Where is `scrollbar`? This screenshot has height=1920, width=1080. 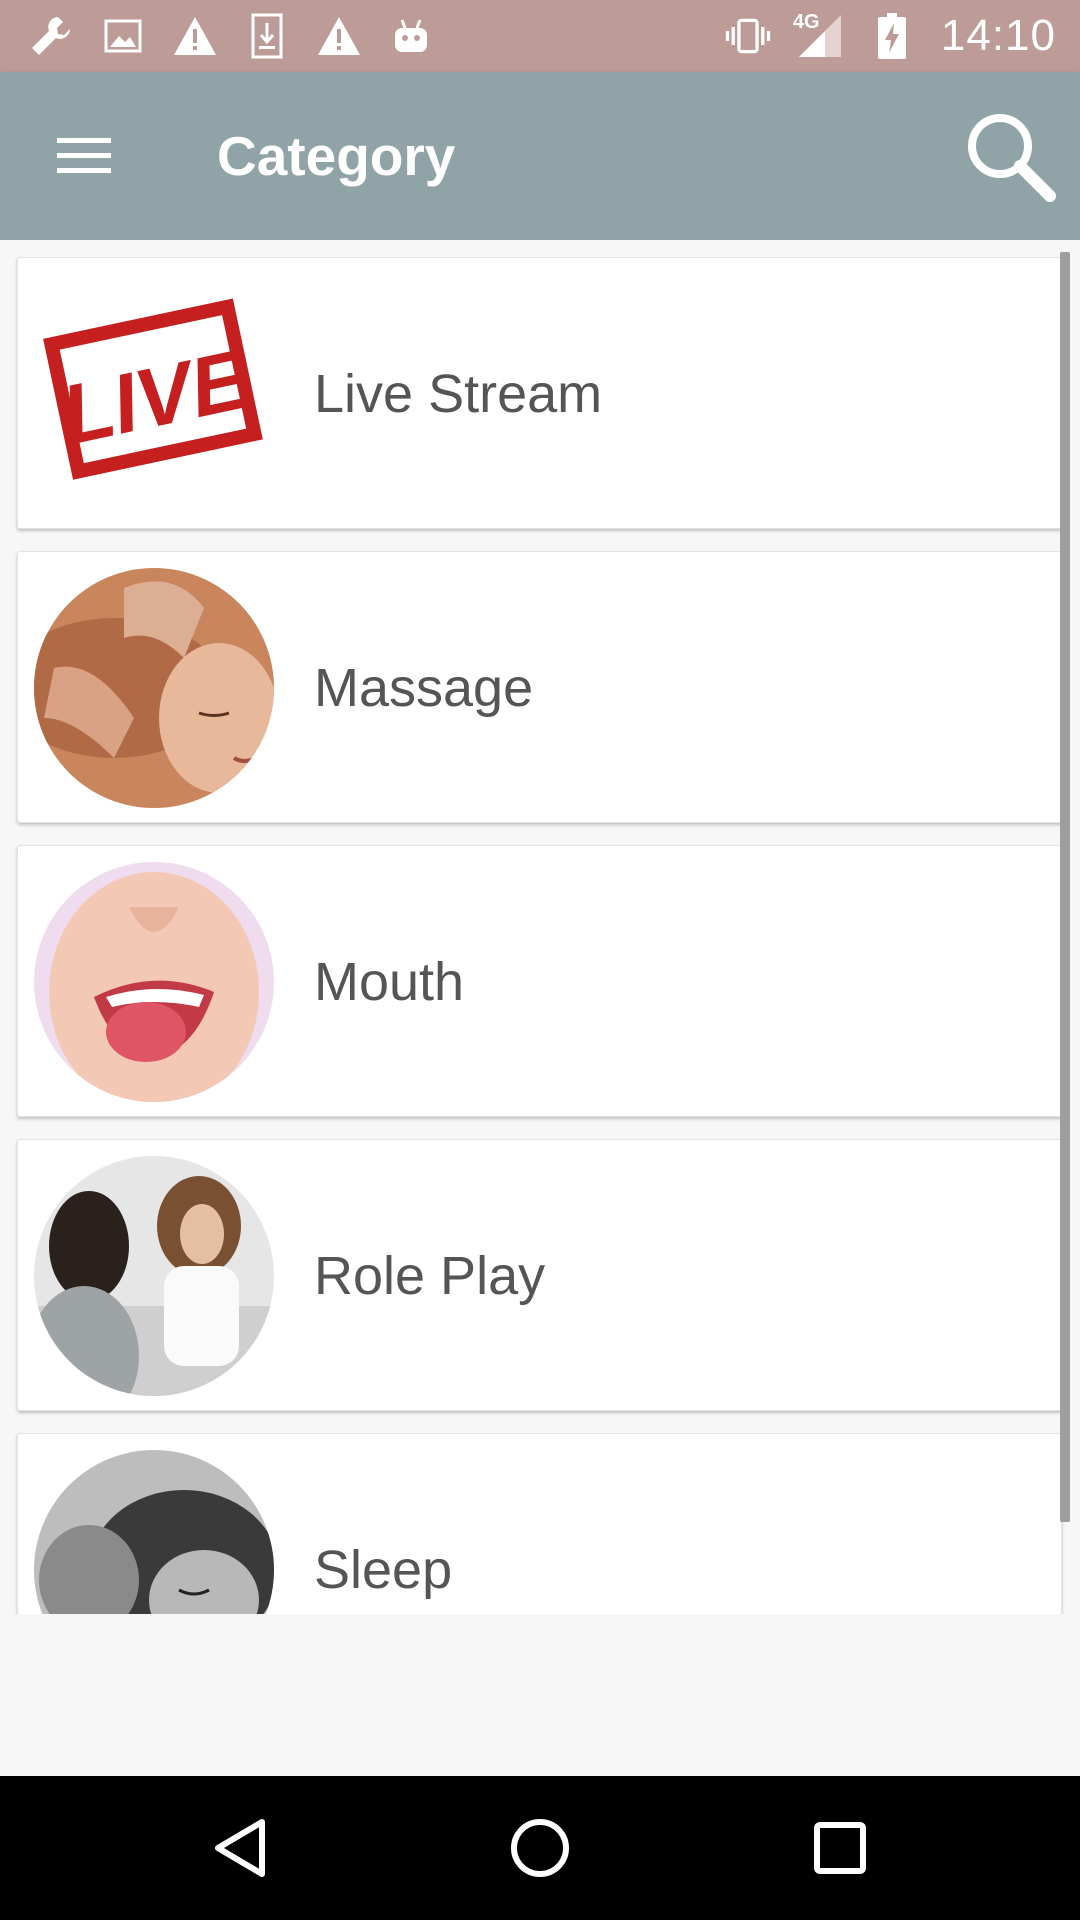 scrollbar is located at coordinates (1065, 887).